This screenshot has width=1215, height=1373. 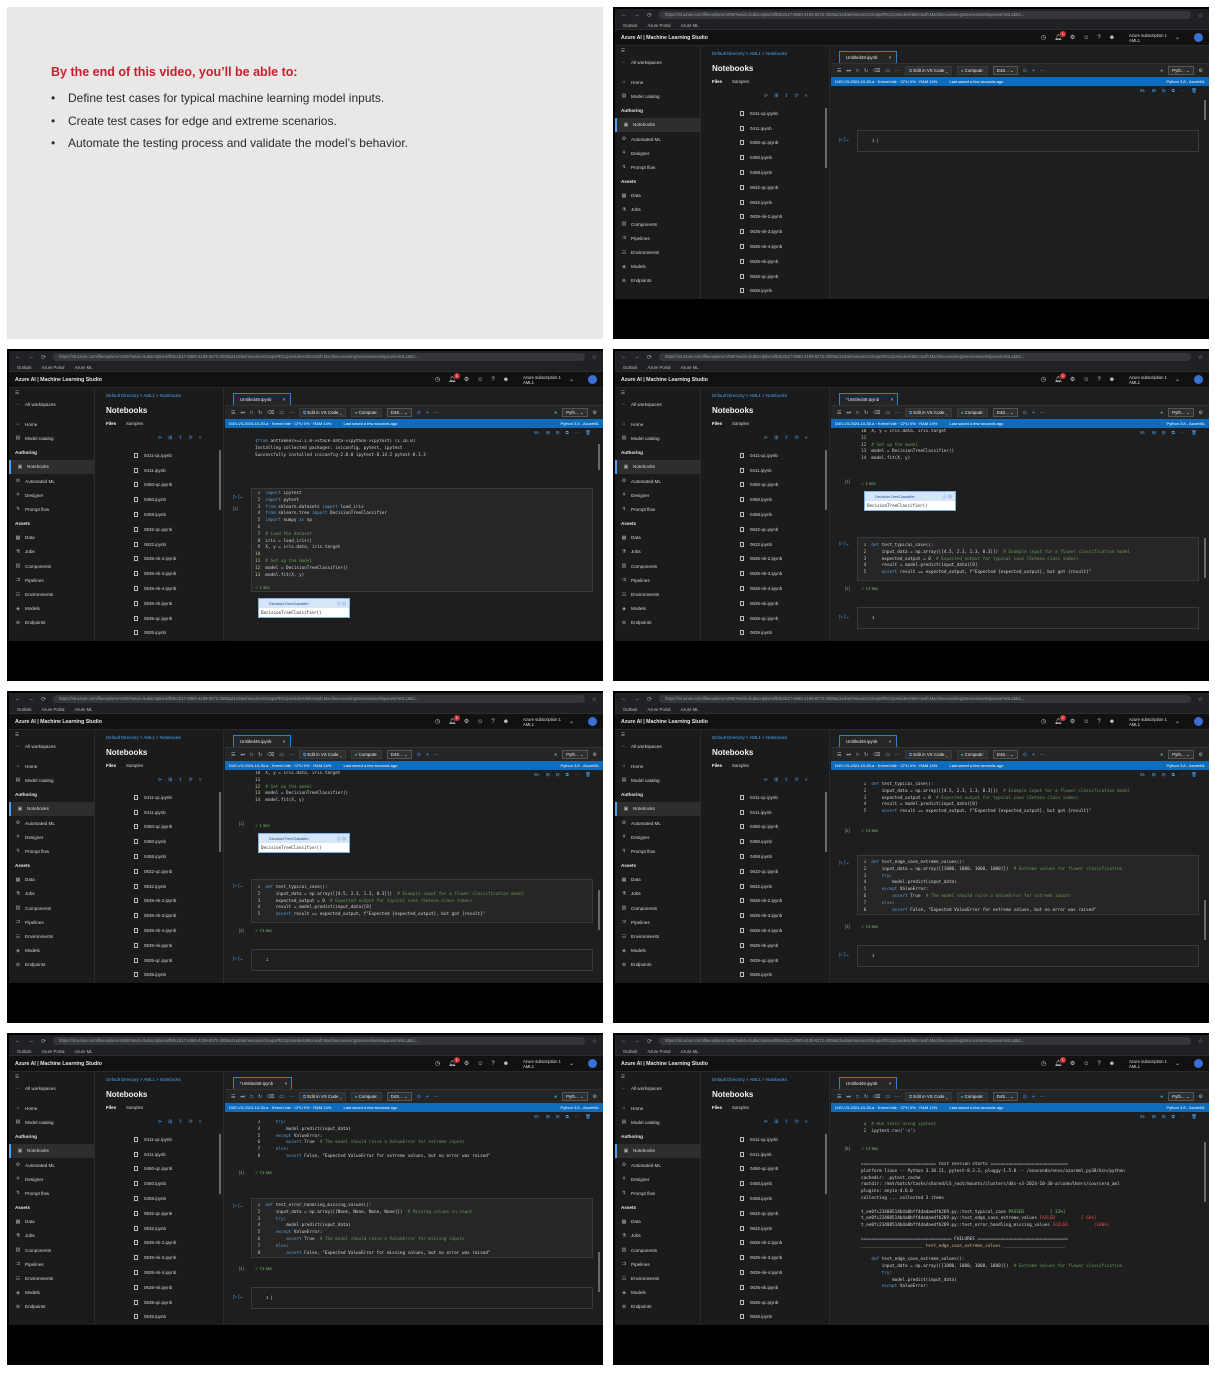 I want to click on lock-icon: ⊟, so click(x=1164, y=1117).